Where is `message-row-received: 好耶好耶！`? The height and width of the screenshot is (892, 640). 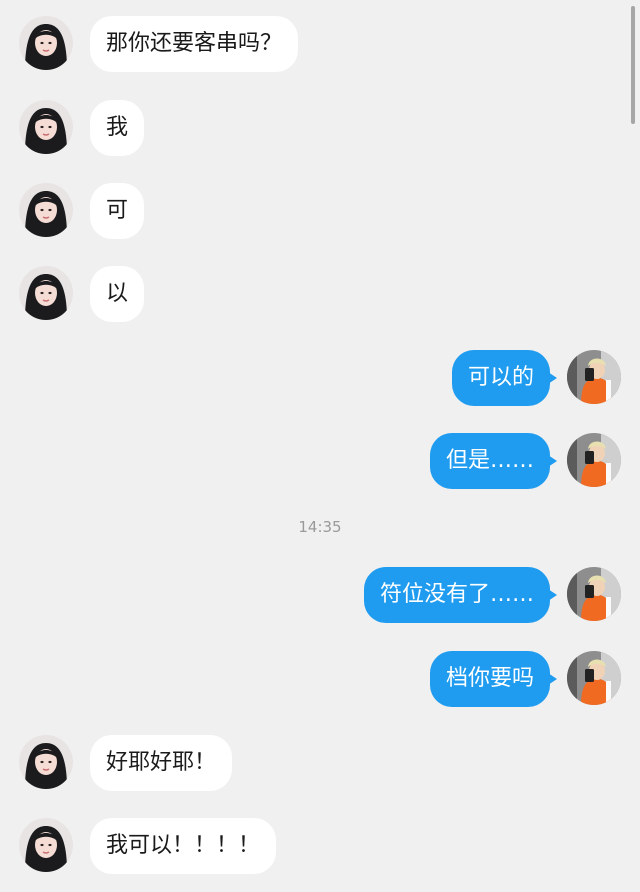
message-row-received: 好耶好耶！ is located at coordinates (320, 763).